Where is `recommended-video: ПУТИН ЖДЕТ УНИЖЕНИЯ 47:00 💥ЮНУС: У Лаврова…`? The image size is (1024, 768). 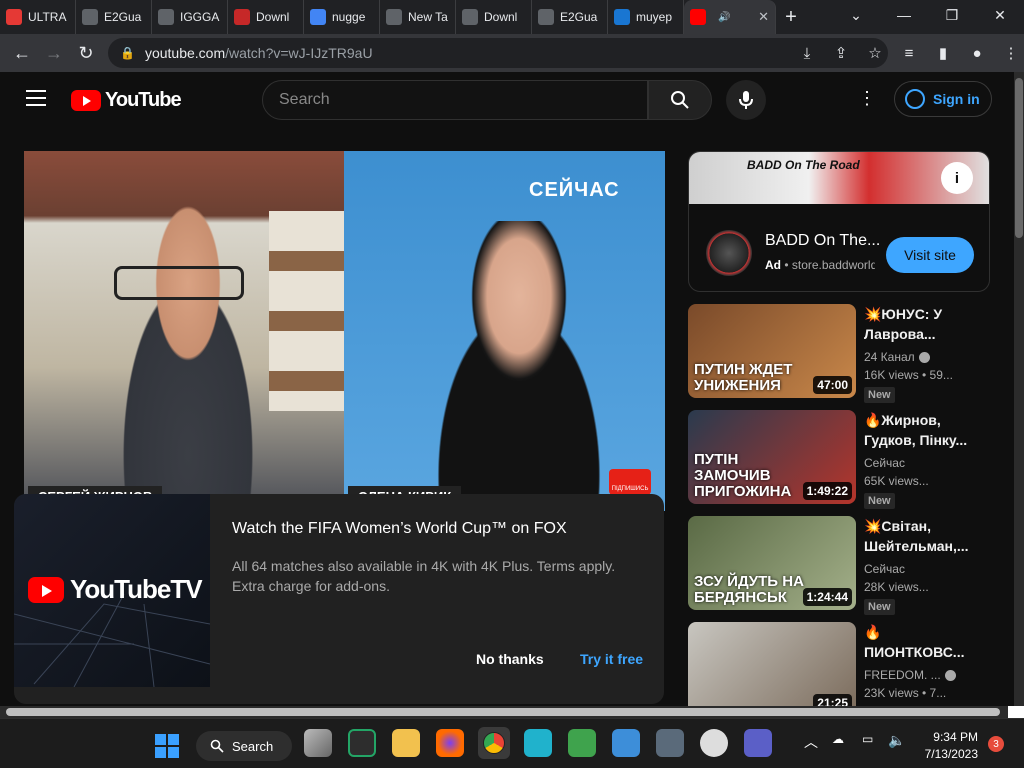
recommended-video: ПУТИН ЖДЕТ УНИЖЕНИЯ 47:00 💥ЮНУС: У Лаврова… is located at coordinates (843, 353).